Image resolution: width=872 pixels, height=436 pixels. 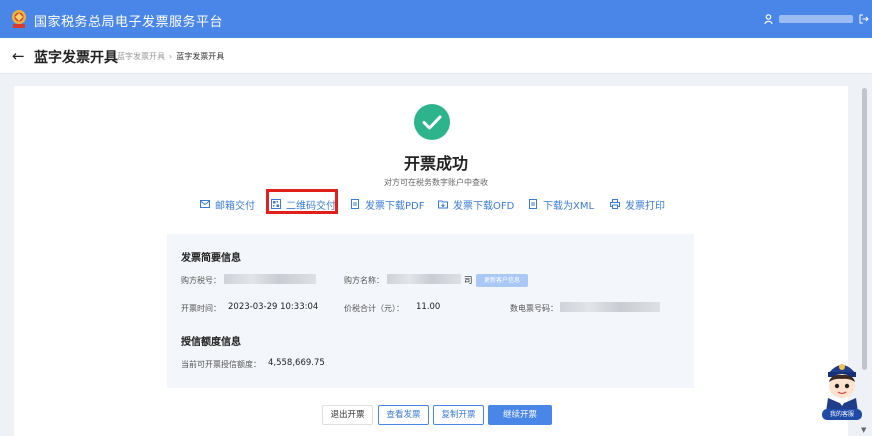 What do you see at coordinates (768, 19) in the screenshot?
I see `user-icon` at bounding box center [768, 19].